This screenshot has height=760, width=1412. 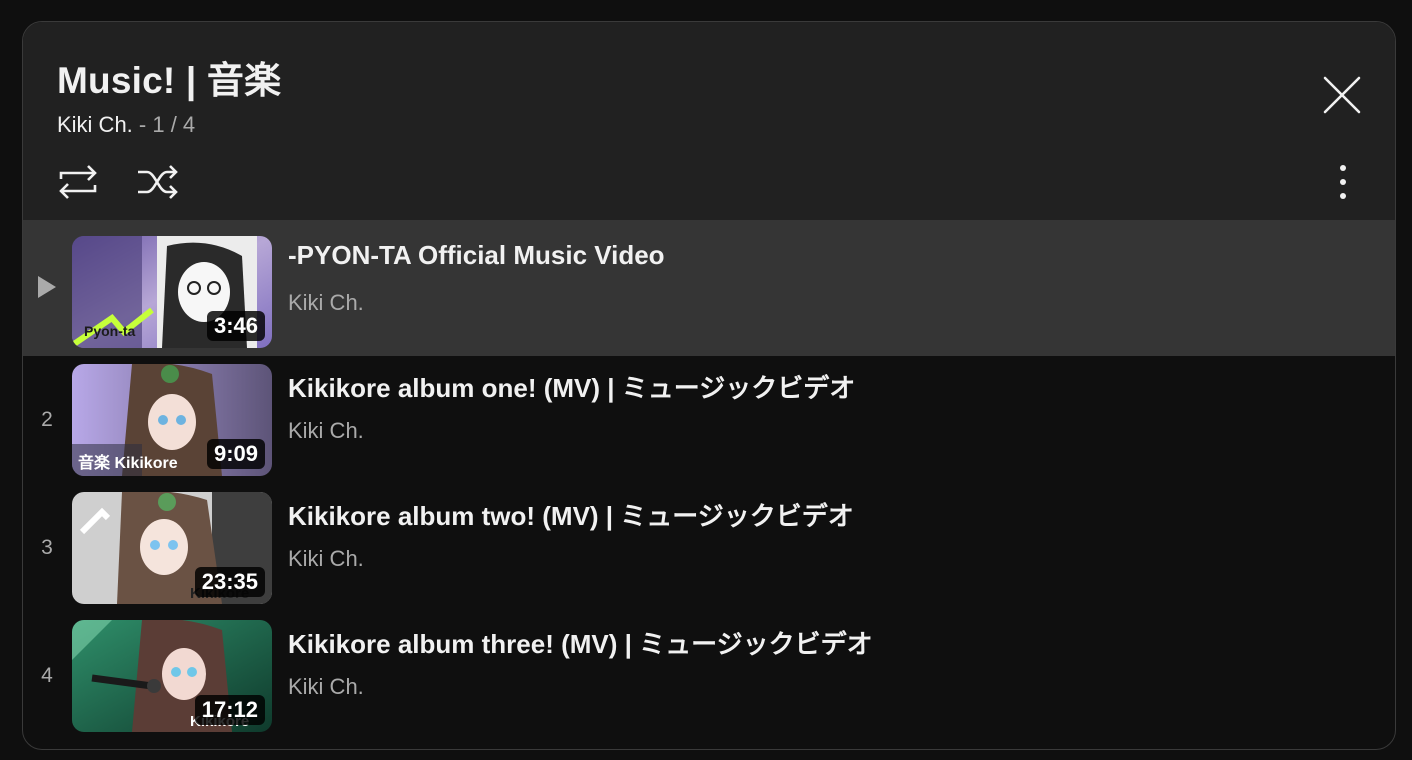 I want to click on video-thumbnail: Kikikore 23:35, so click(x=172, y=548).